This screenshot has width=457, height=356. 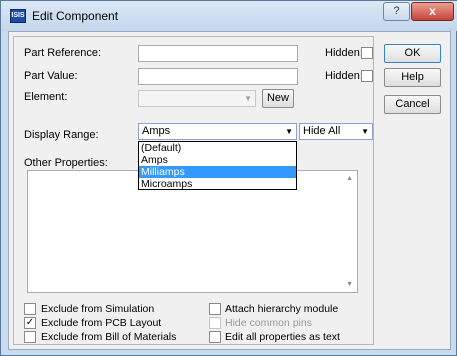 What do you see at coordinates (217, 172) in the screenshot?
I see `dropdown-option-milliamps: Milliamps` at bounding box center [217, 172].